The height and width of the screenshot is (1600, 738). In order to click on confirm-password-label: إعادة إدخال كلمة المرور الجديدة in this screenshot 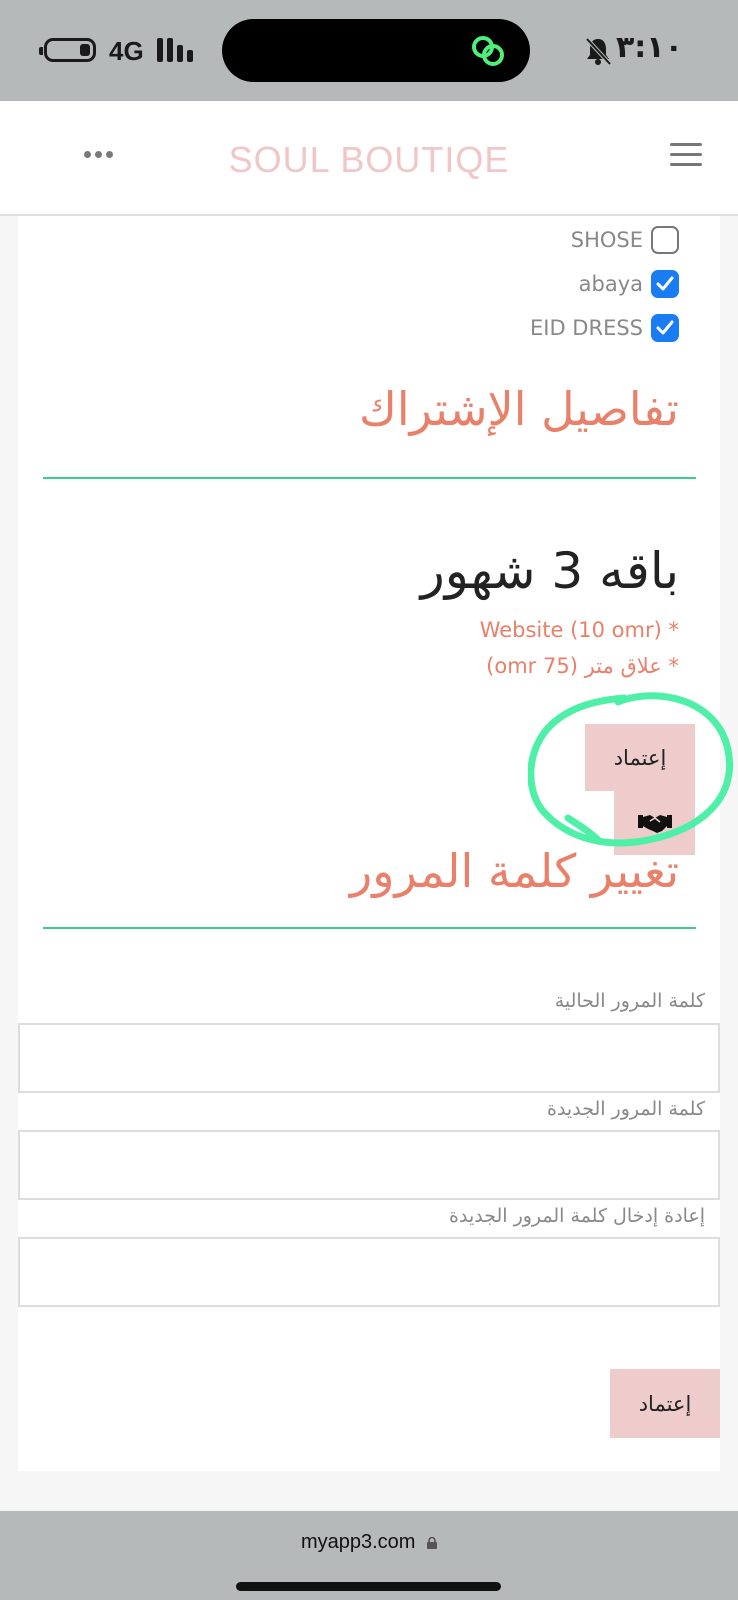, I will do `click(577, 1216)`.